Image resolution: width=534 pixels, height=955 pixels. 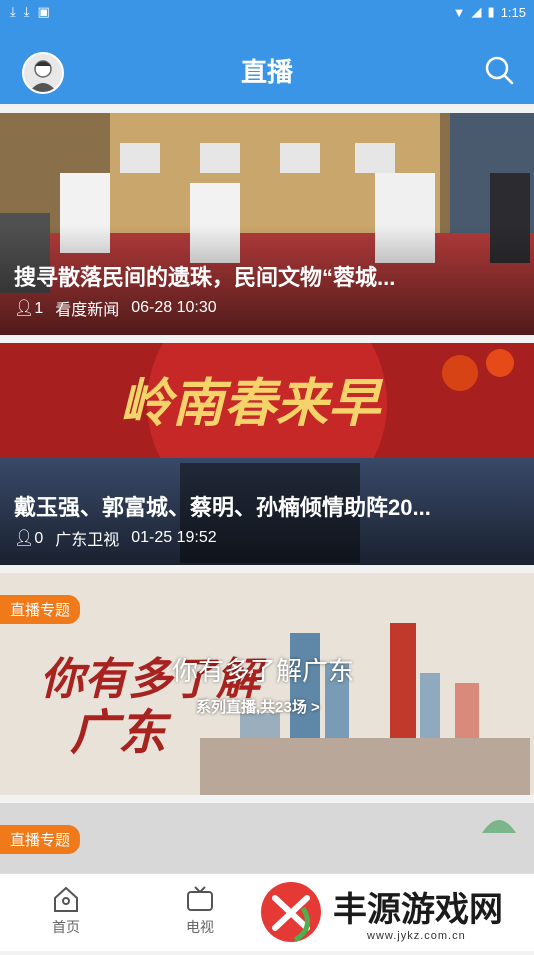 What do you see at coordinates (200, 927) in the screenshot?
I see `tab-label: 电视` at bounding box center [200, 927].